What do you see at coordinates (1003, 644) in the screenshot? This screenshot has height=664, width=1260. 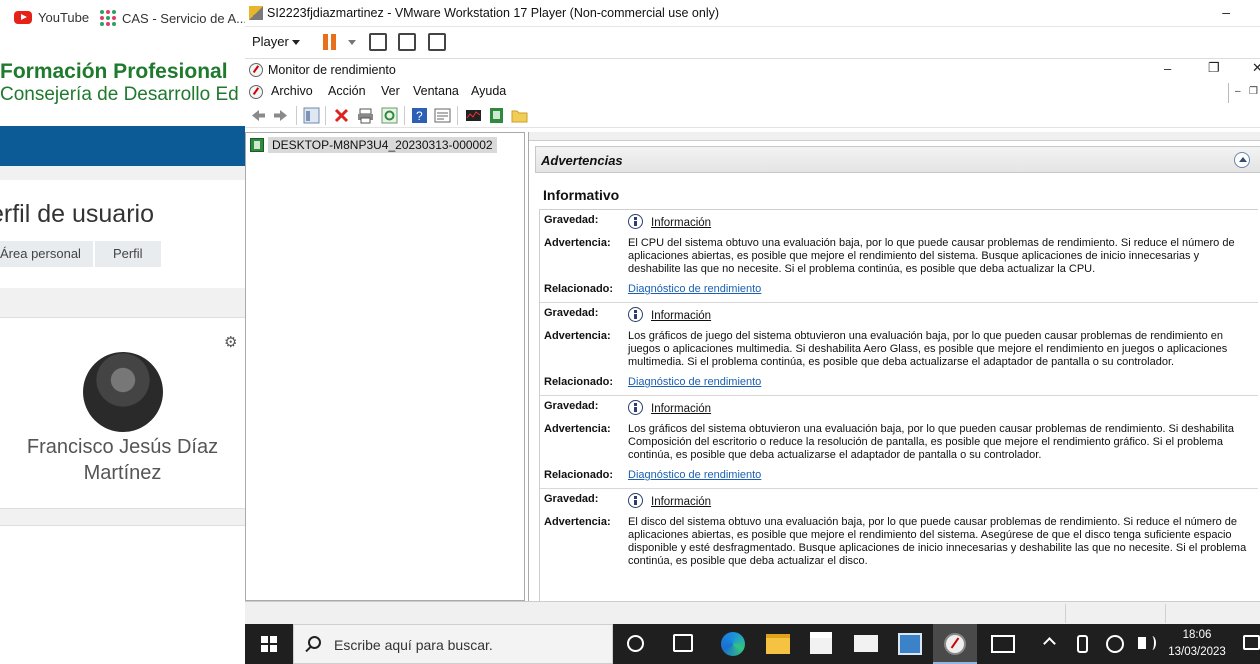 I see `news-icon` at bounding box center [1003, 644].